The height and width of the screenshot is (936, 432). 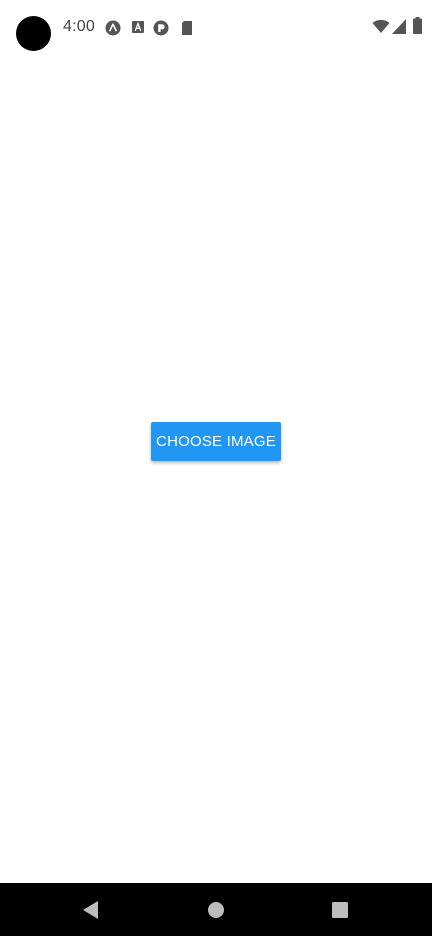 I want to click on status-bar: 4:00, so click(x=216, y=30).